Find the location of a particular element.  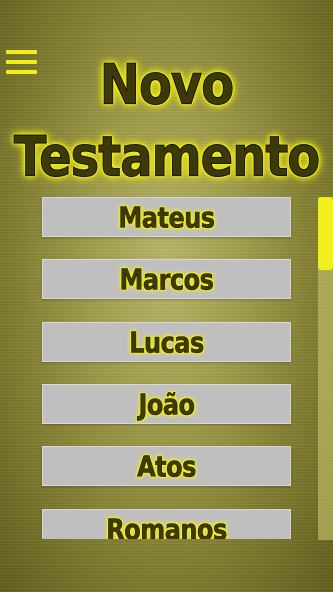

page-title-line1: Novo is located at coordinates (166, 85).